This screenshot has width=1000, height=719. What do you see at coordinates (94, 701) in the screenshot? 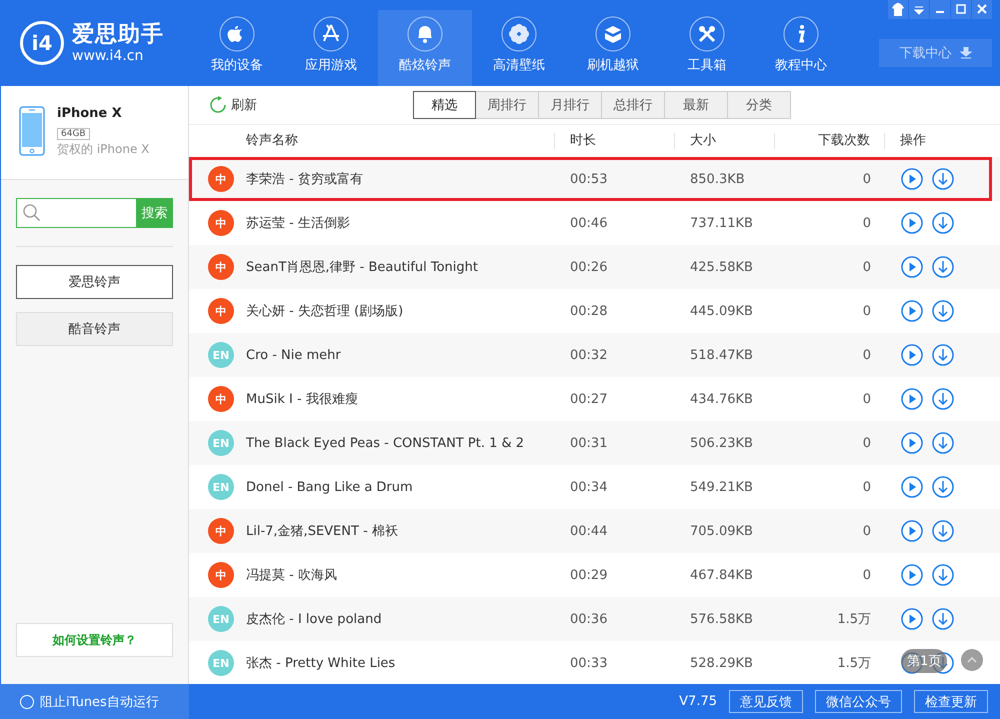
I see `block-itunes-option: 阻止iTunes自动运行` at bounding box center [94, 701].